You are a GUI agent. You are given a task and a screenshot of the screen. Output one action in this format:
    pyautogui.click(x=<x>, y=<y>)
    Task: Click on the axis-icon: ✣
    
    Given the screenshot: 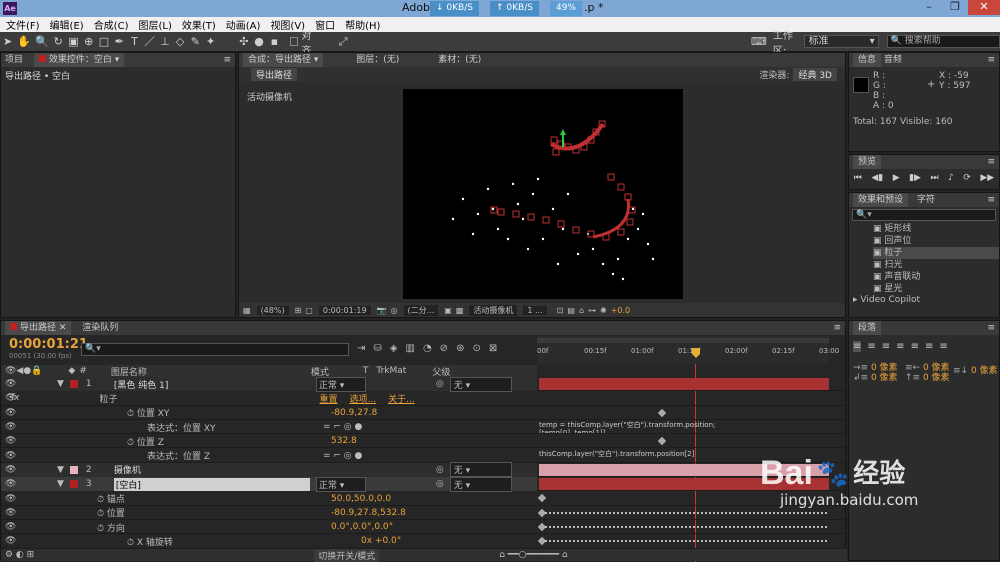 What is the action you would take?
    pyautogui.click(x=243, y=42)
    